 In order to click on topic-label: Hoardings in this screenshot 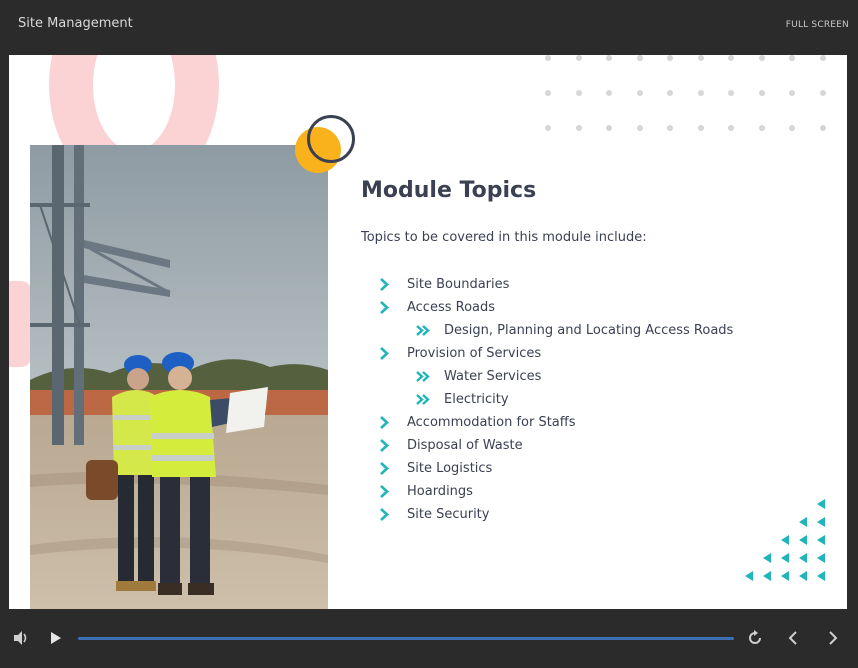, I will do `click(440, 491)`.